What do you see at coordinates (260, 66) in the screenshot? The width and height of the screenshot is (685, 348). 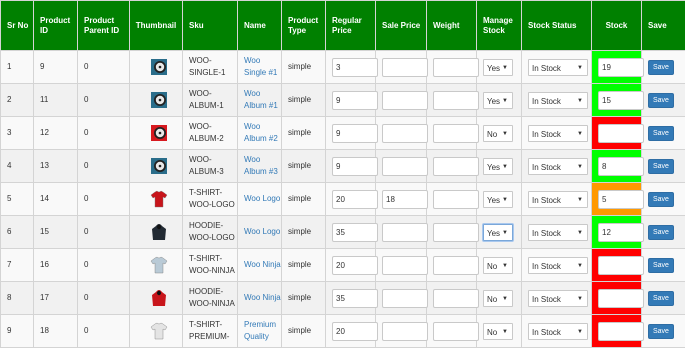 I see `product-name-link: Woo Single #1` at bounding box center [260, 66].